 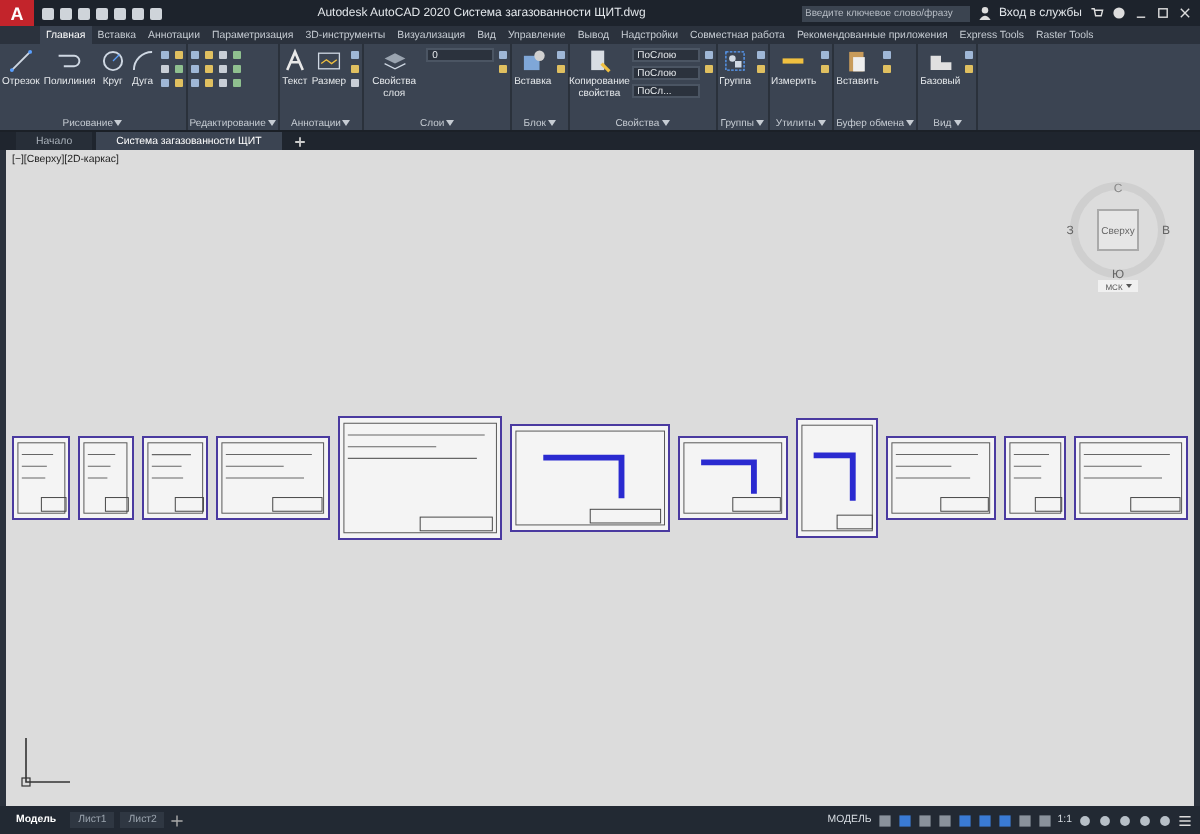 I want to click on text-icon, so click(x=294, y=61).